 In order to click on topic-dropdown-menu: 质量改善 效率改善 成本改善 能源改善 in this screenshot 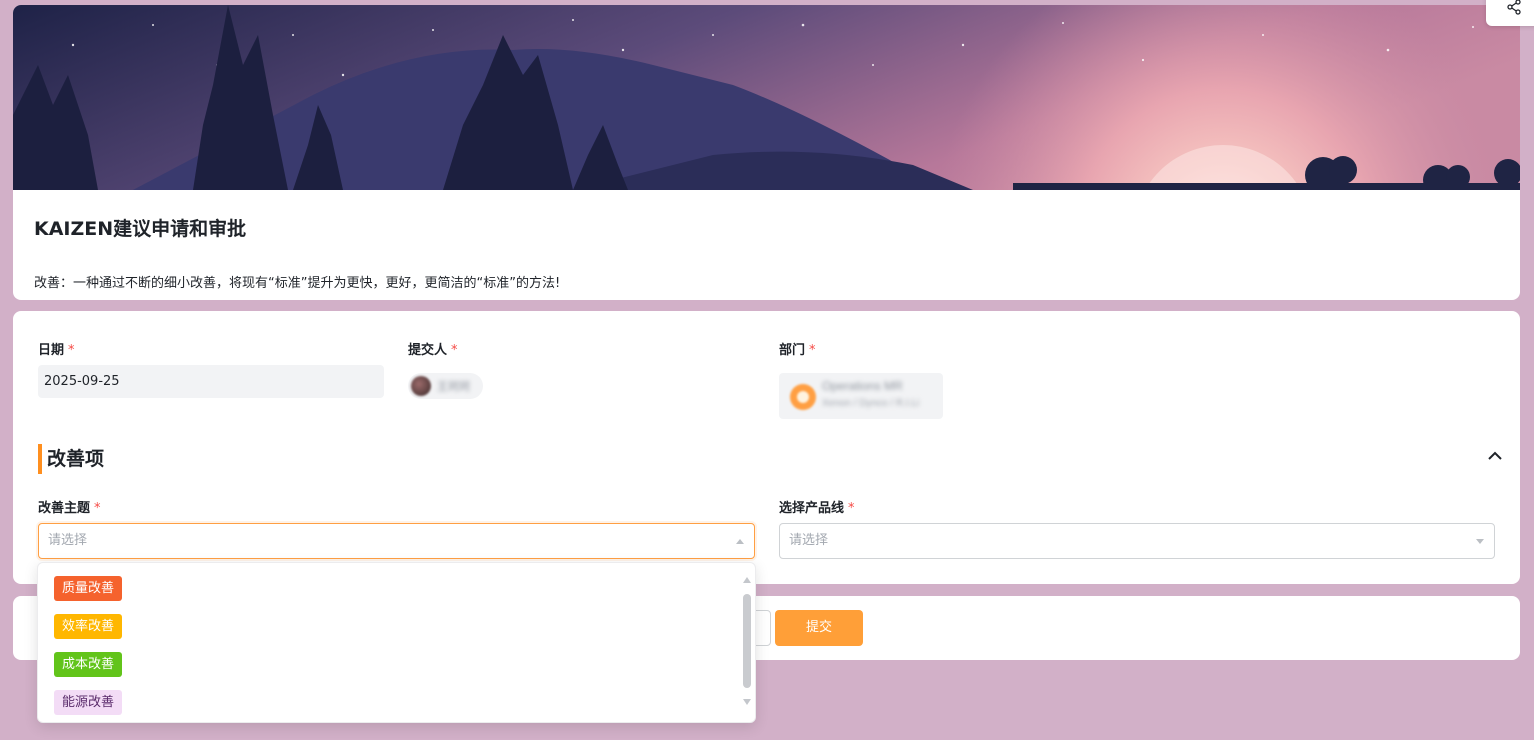, I will do `click(396, 642)`.